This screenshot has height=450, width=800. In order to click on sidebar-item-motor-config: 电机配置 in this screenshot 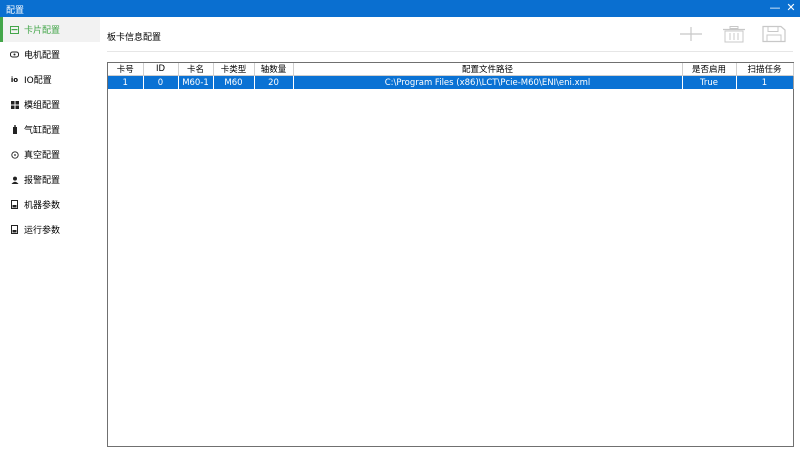, I will do `click(50, 54)`.